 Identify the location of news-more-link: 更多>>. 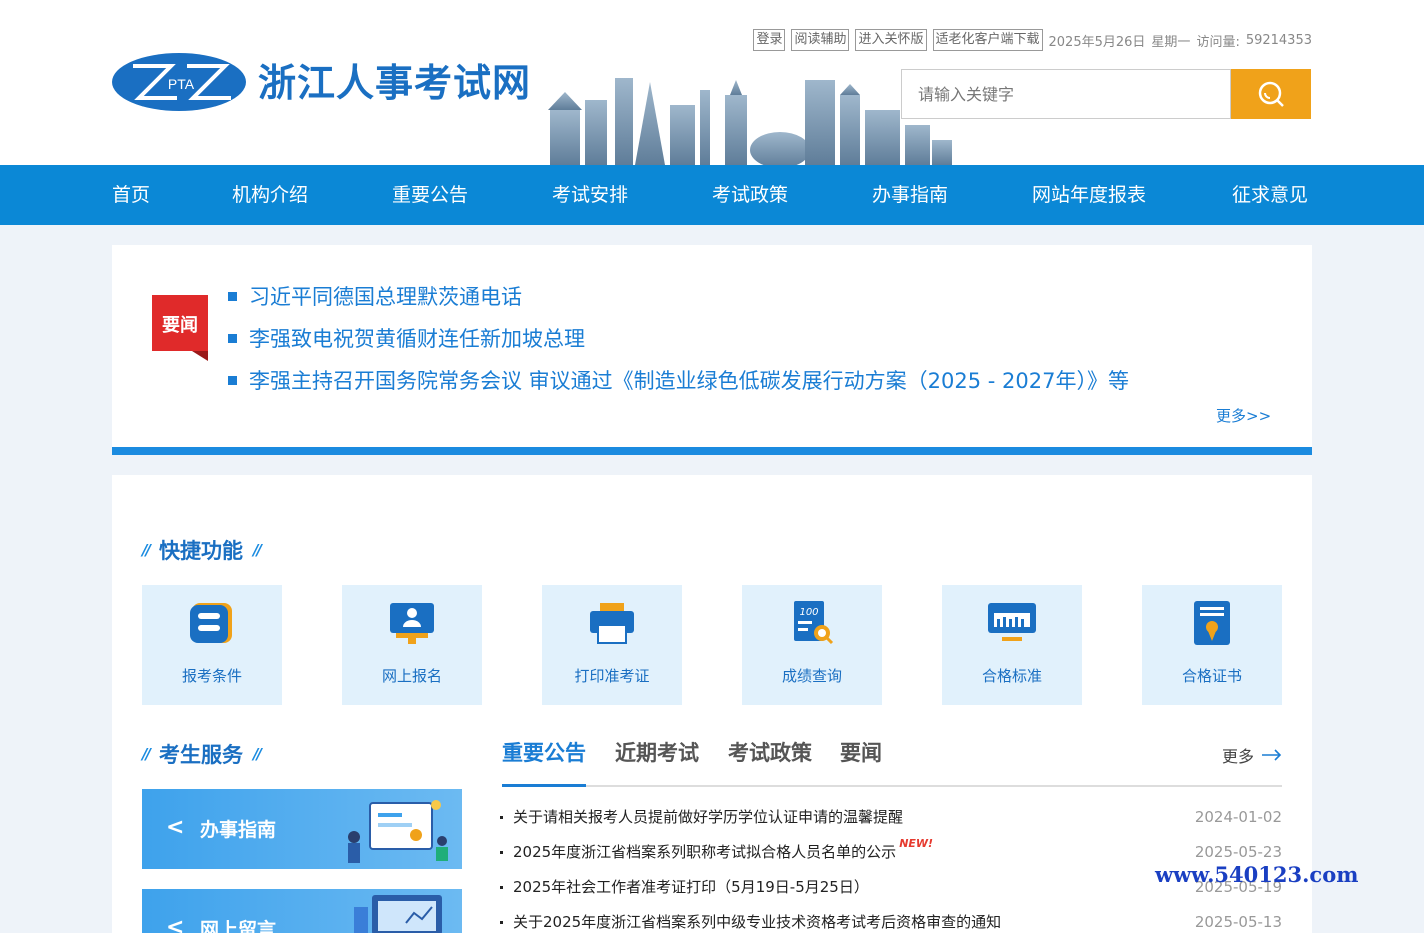
(1243, 415).